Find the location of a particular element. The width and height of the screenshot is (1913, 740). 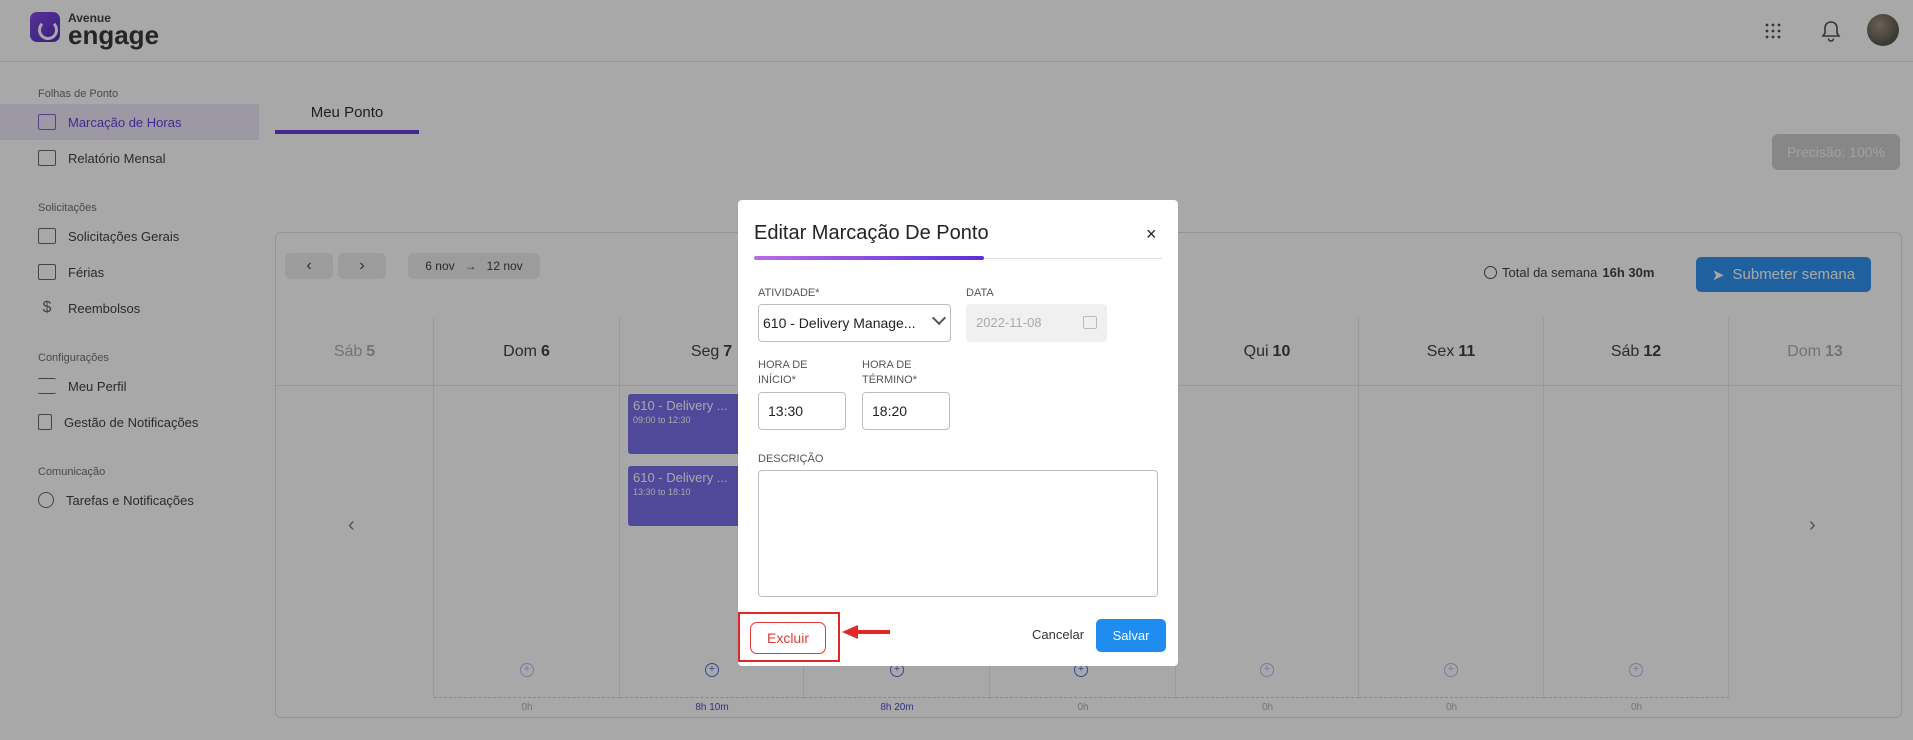

end-time-label: HORA DE TÉRMINO* is located at coordinates (889, 372).